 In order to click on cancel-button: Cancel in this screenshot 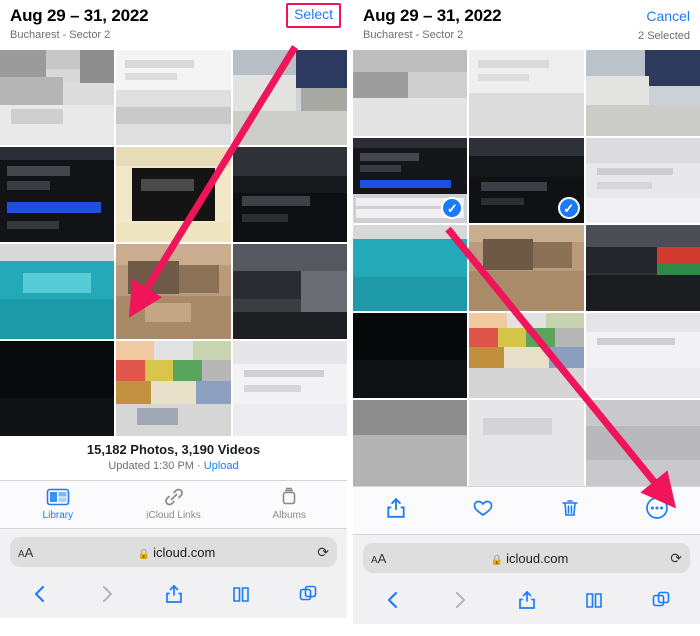, I will do `click(668, 16)`.